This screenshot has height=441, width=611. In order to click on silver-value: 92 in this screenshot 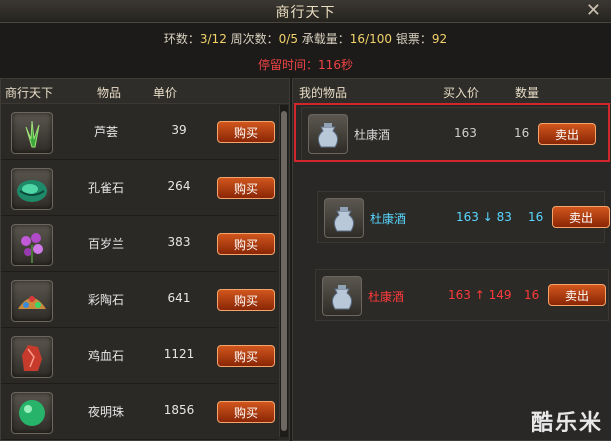, I will do `click(439, 39)`.